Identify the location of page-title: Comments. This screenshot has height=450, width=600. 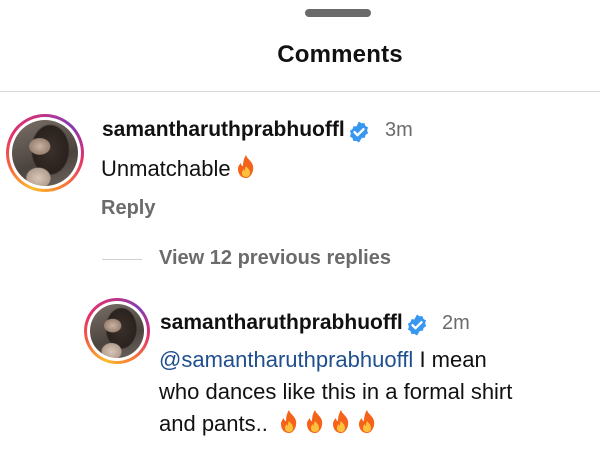
(340, 54).